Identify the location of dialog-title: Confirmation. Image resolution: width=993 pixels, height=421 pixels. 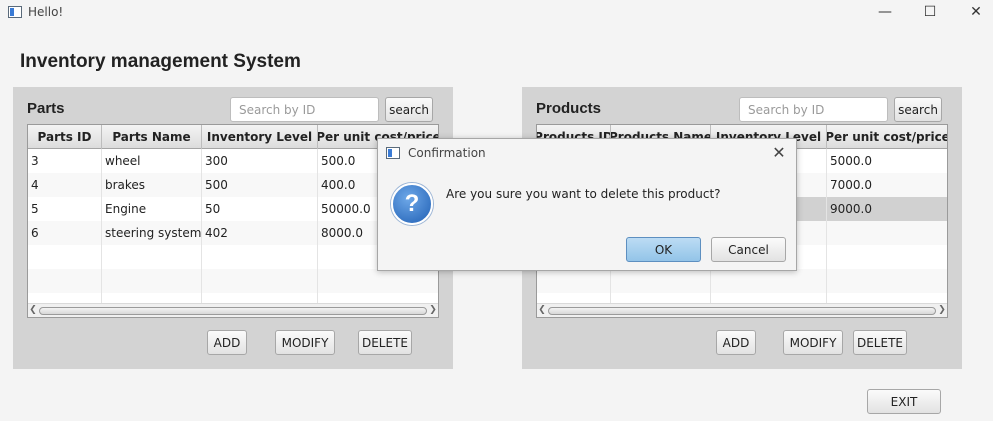
(447, 153).